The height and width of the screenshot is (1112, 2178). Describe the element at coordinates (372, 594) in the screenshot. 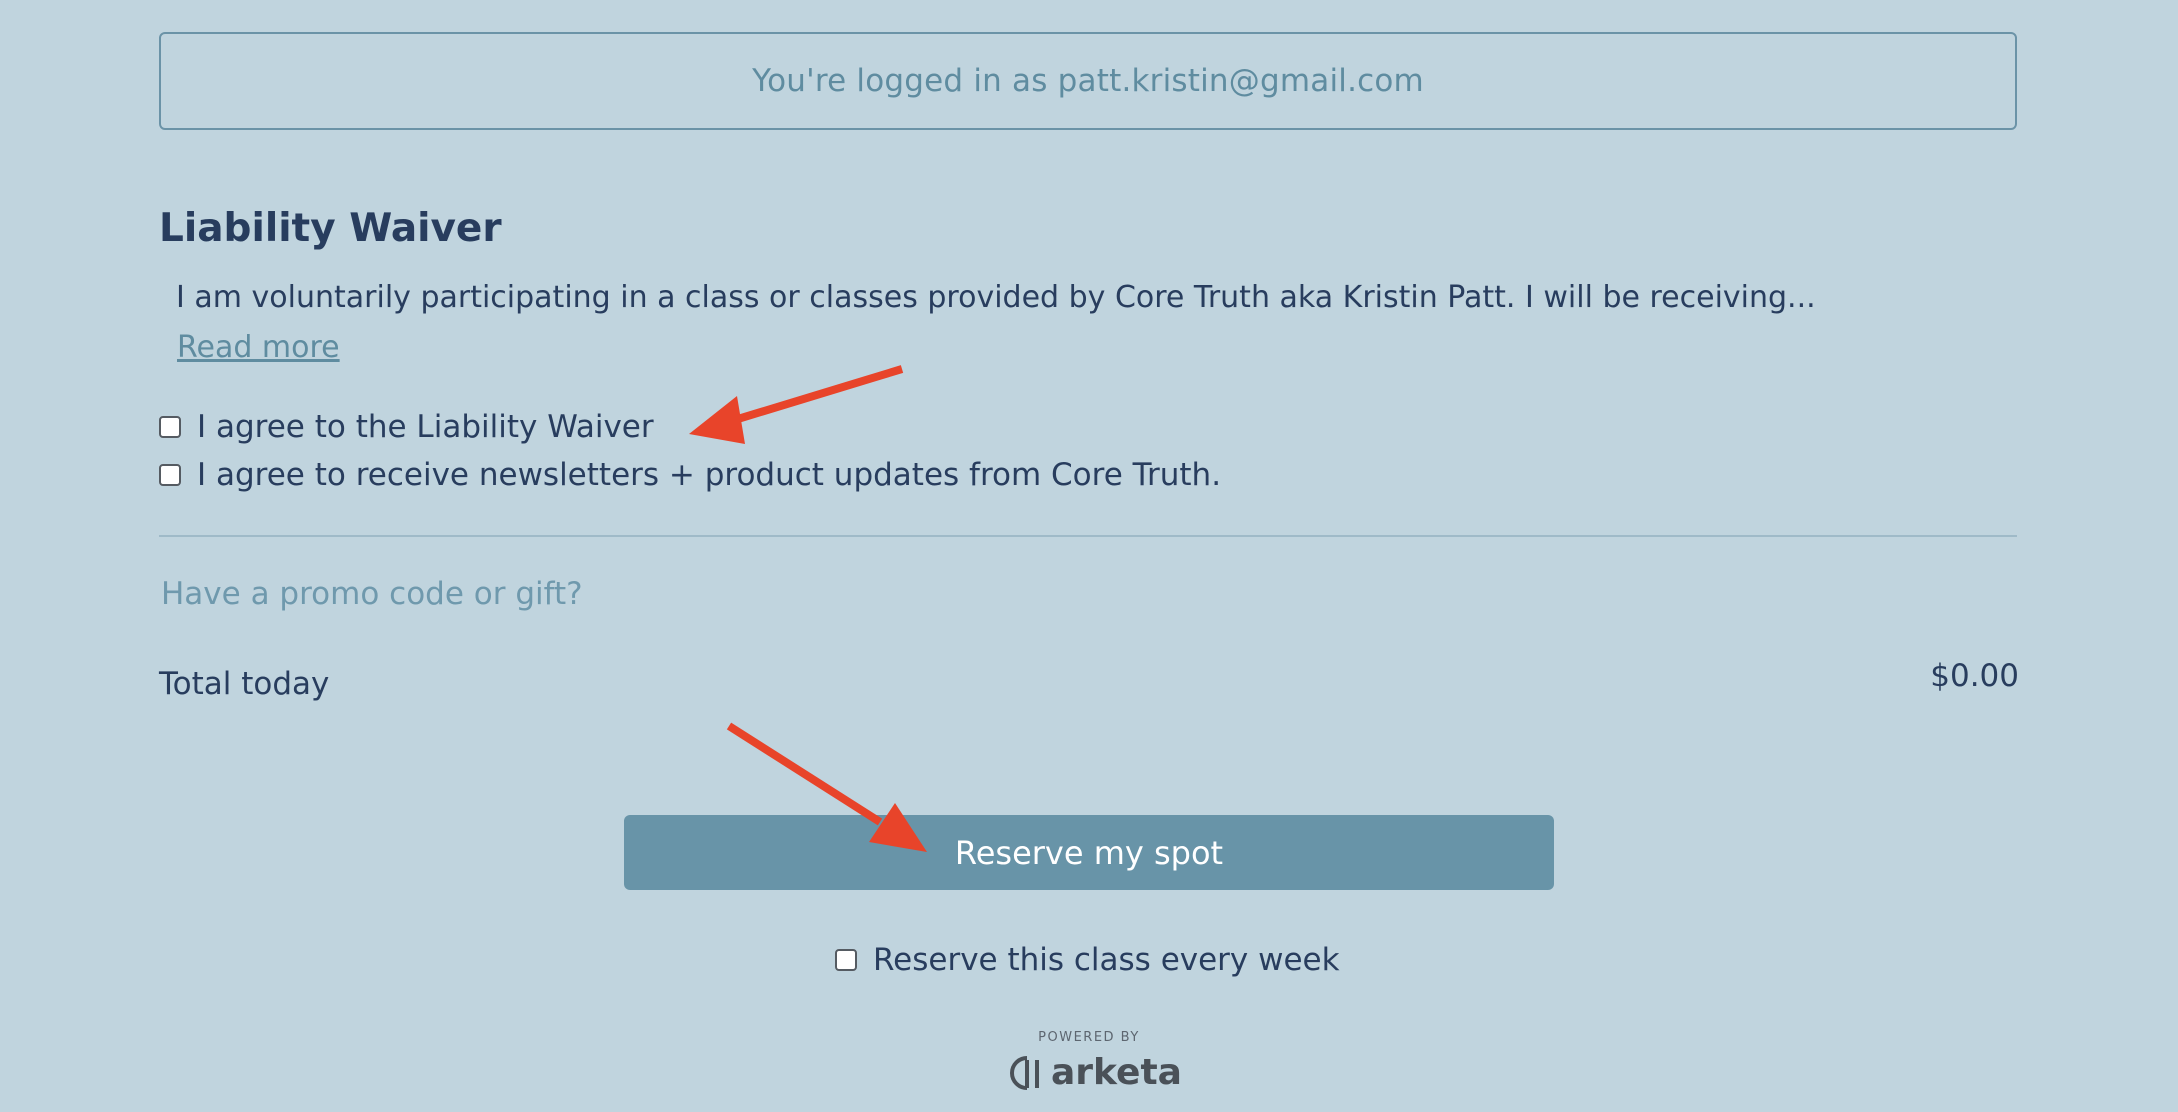

I see `promo-code-link: Have a promo code or gift?` at that location.